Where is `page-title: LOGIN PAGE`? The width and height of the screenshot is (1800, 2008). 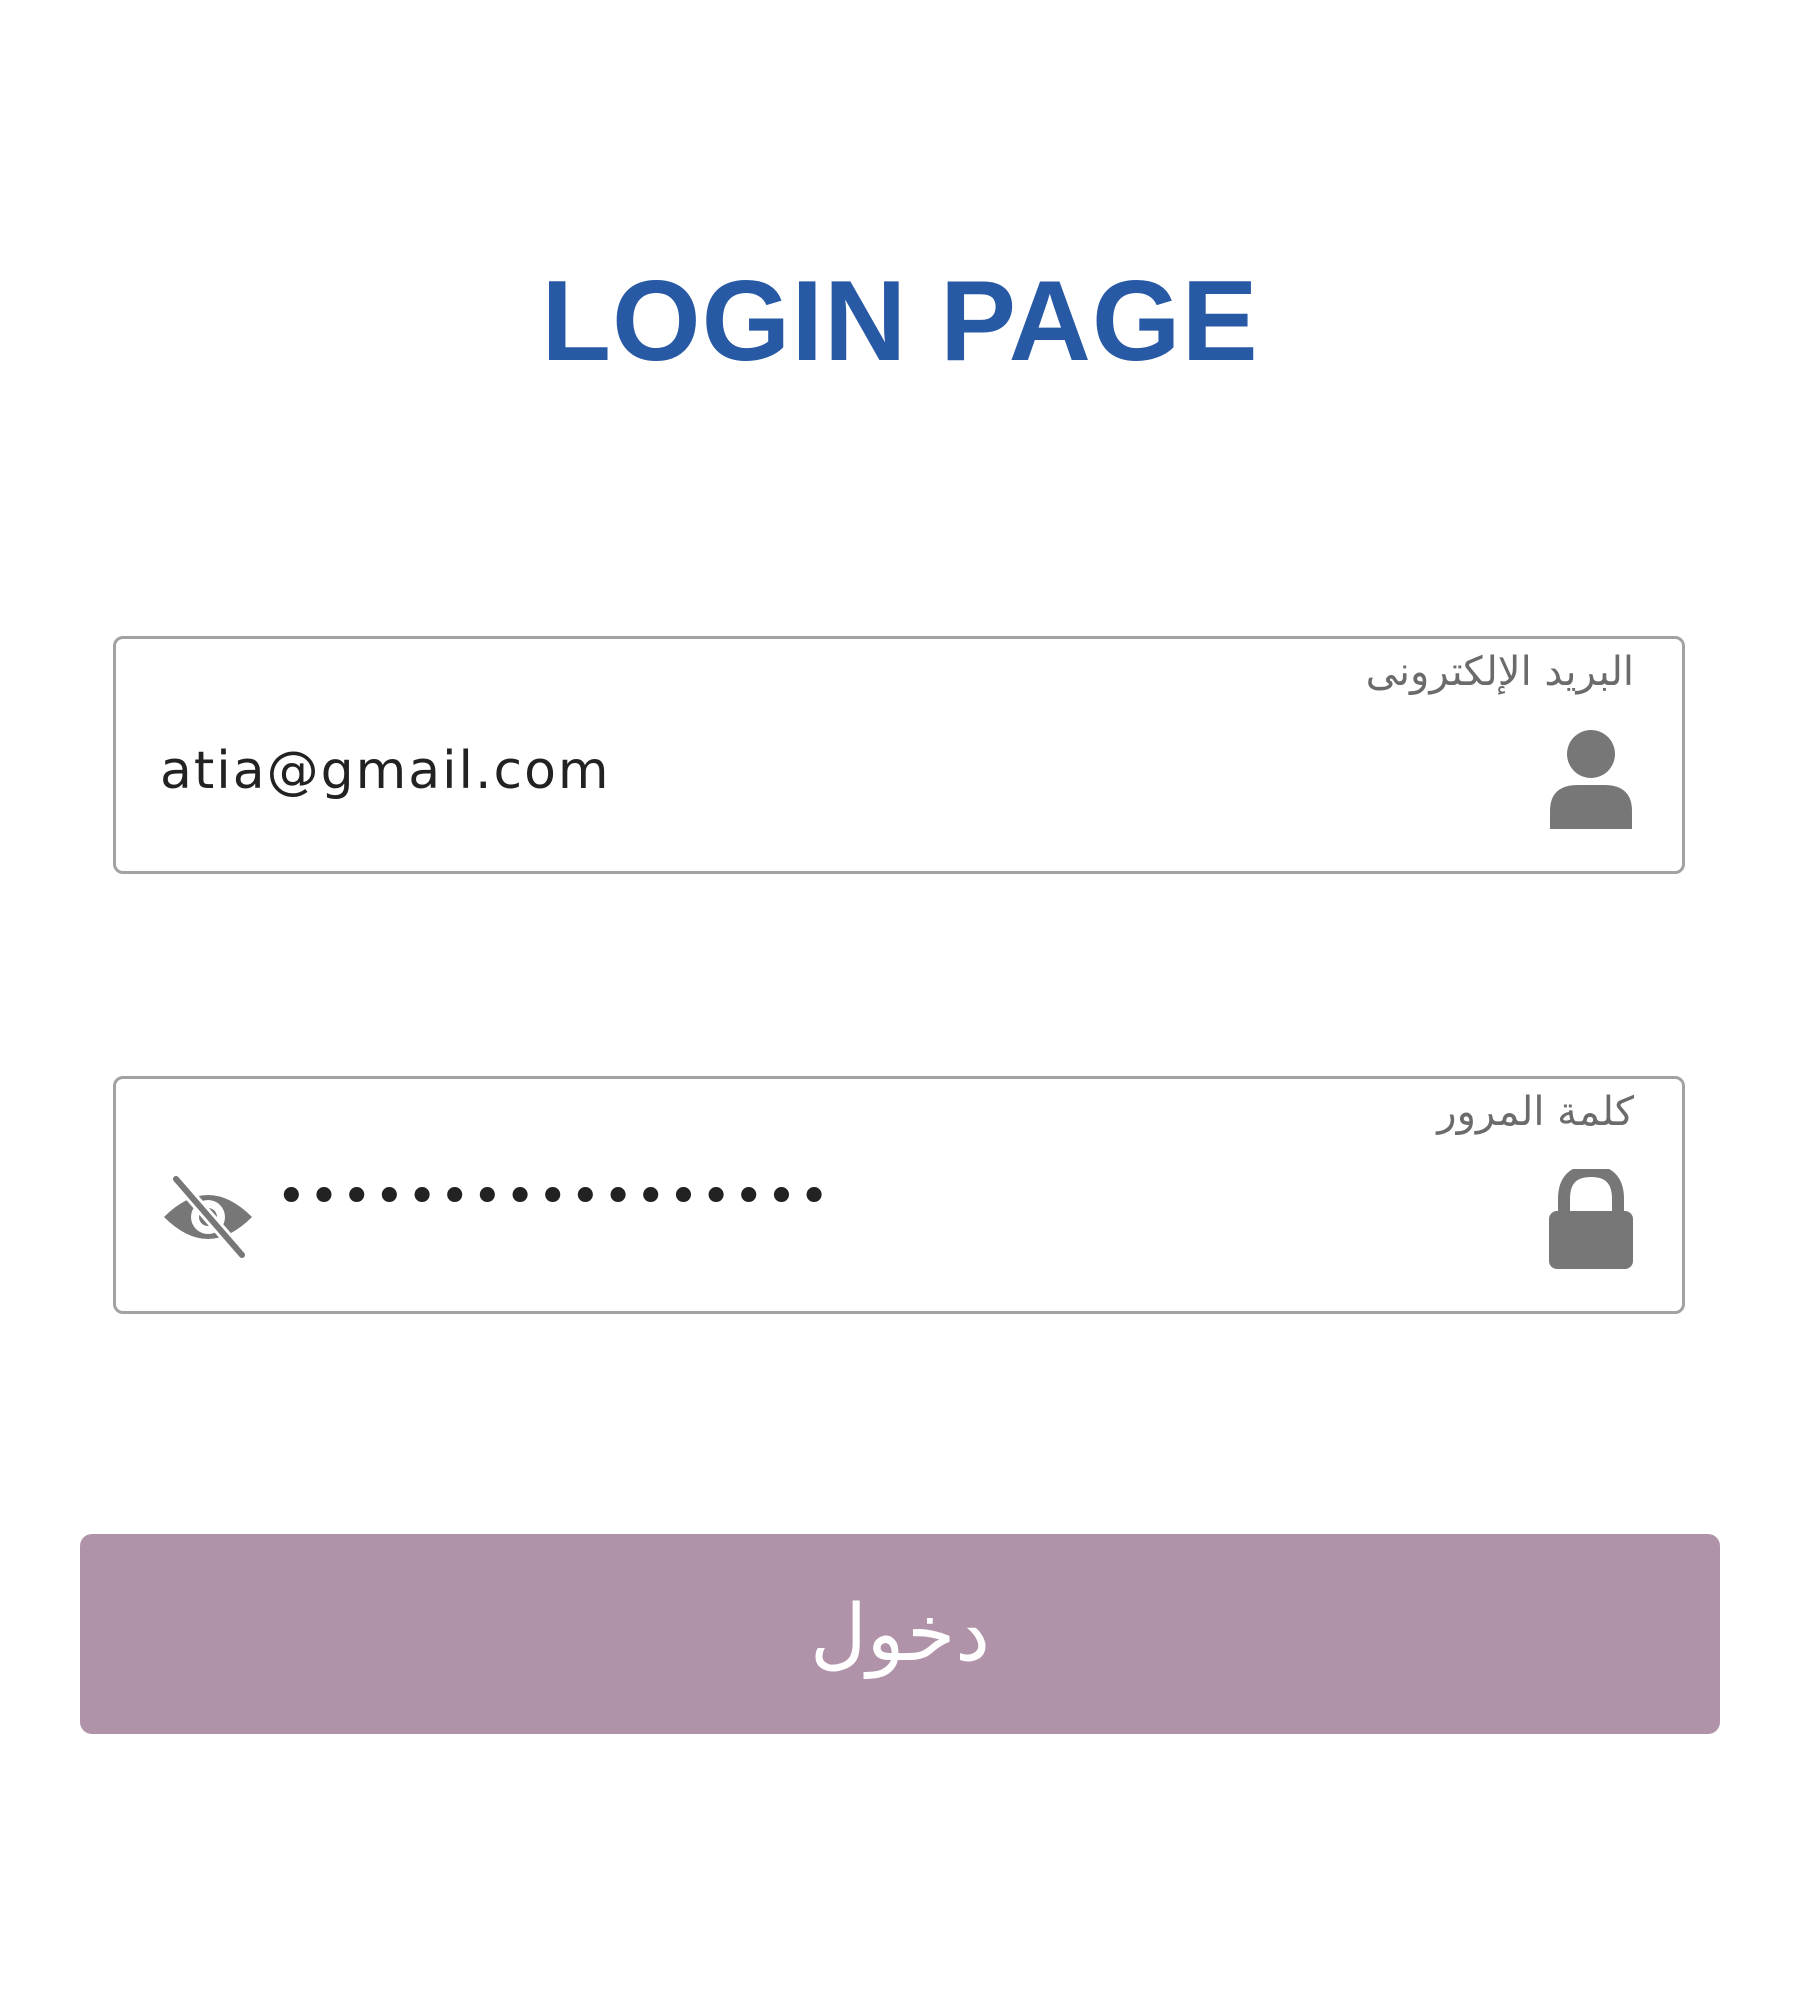
page-title: LOGIN PAGE is located at coordinates (900, 321).